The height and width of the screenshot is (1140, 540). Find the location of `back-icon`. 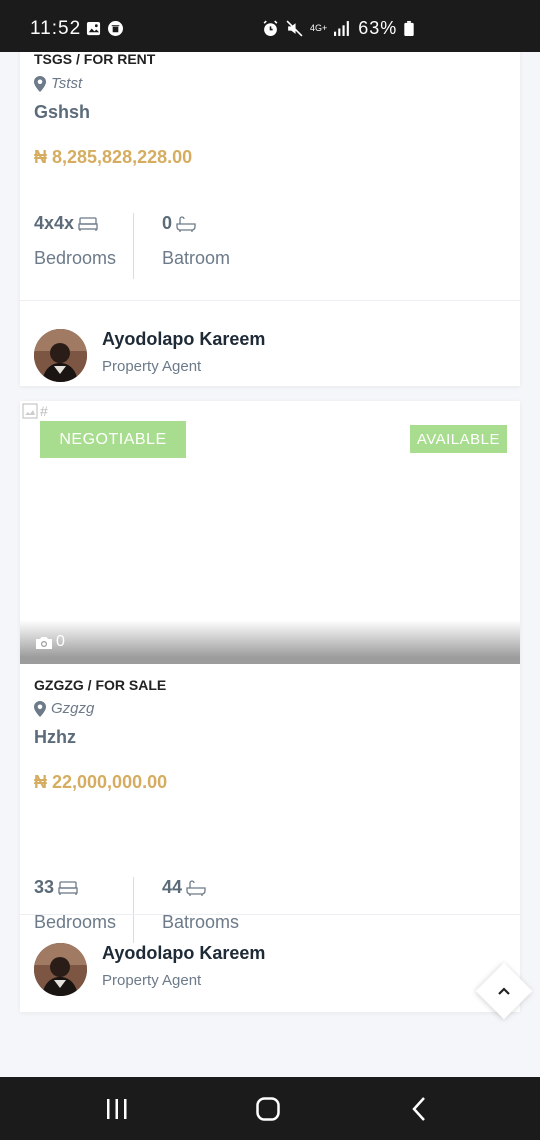

back-icon is located at coordinates (418, 1109).